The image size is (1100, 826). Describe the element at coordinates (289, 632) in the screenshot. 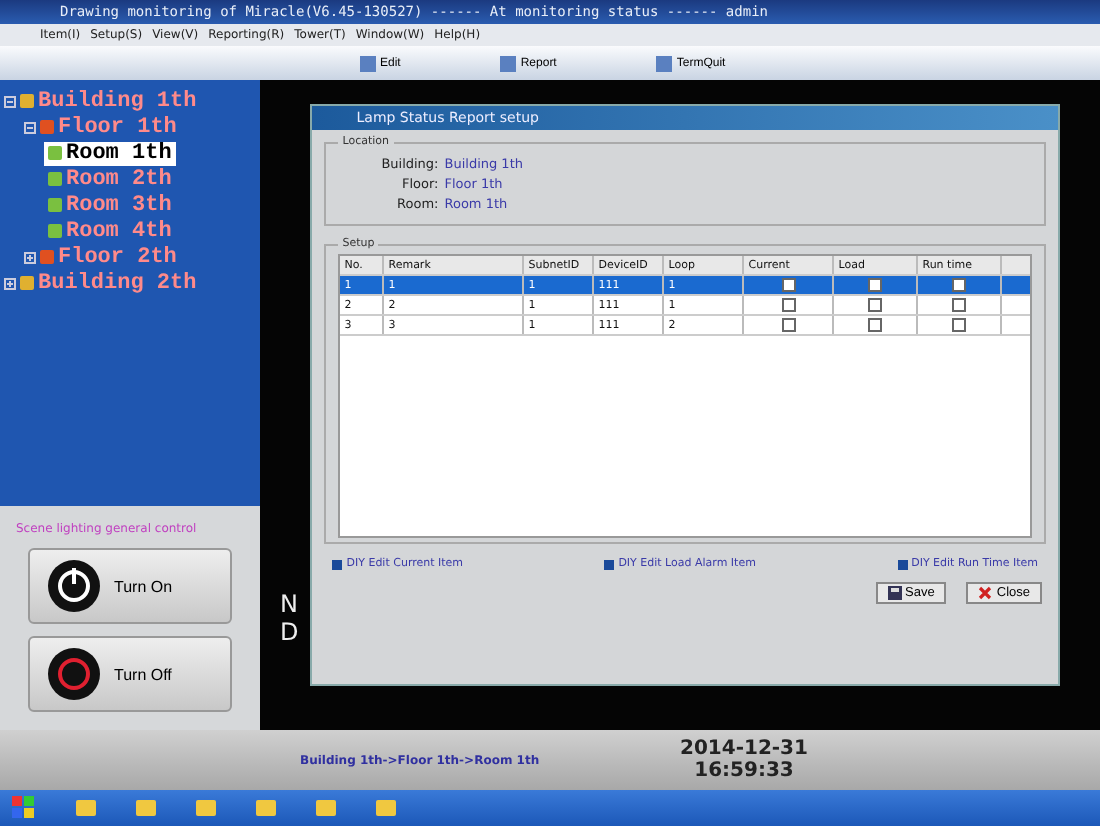

I see `side-letter: D` at that location.